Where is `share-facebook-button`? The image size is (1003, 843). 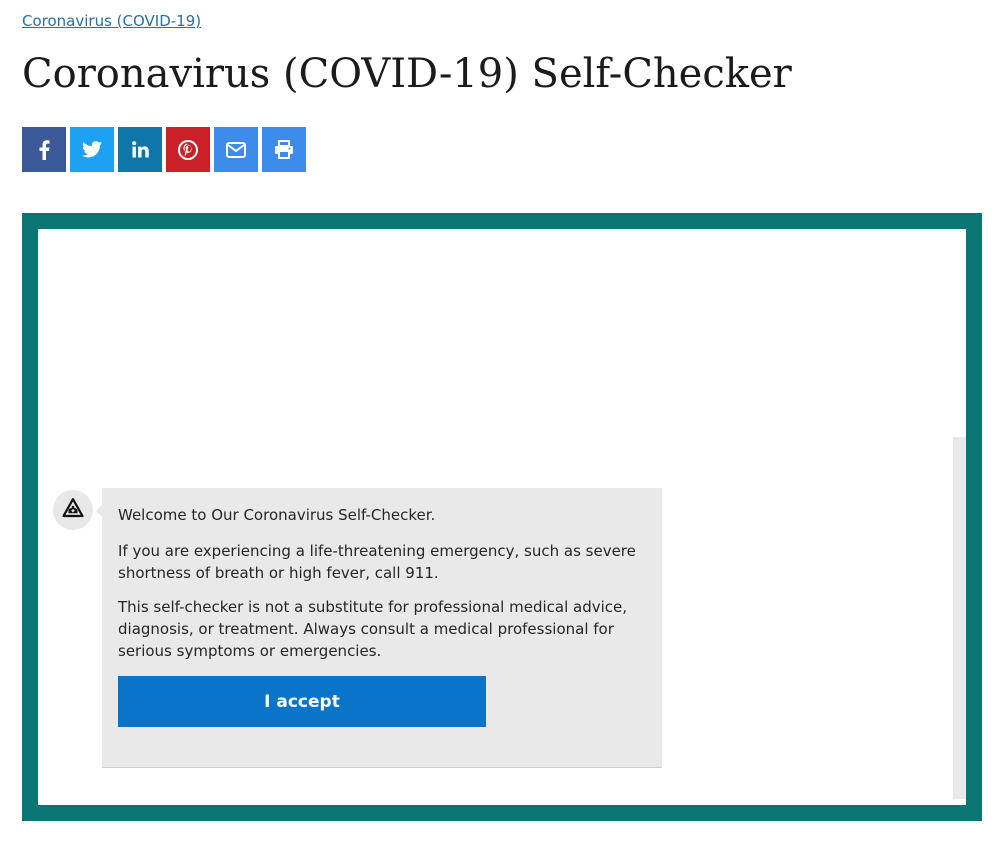 share-facebook-button is located at coordinates (44, 149).